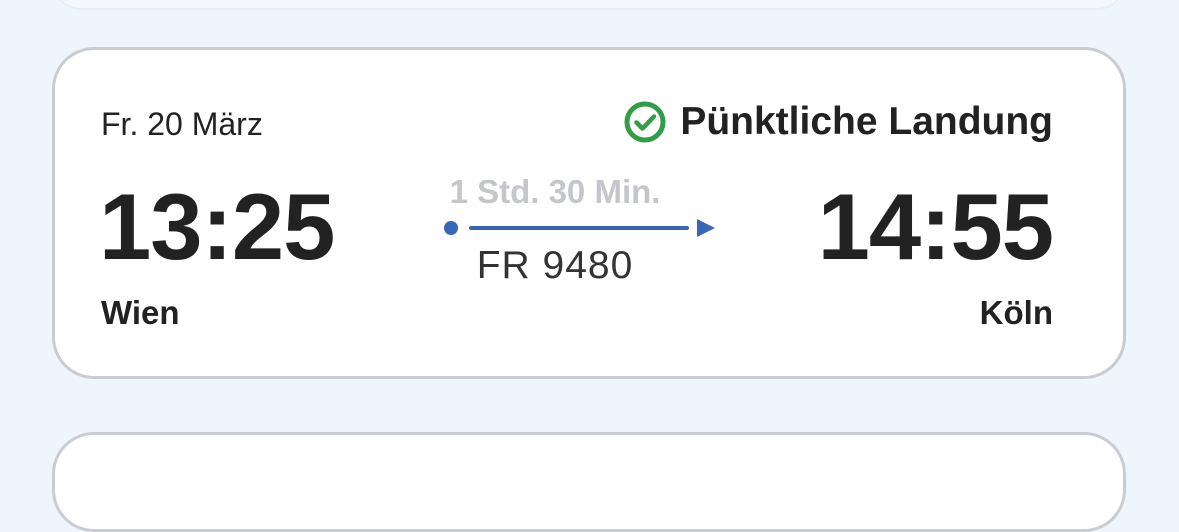 This screenshot has width=1179, height=532. What do you see at coordinates (866, 121) in the screenshot?
I see `flight-status-label: Pünktliche Landung` at bounding box center [866, 121].